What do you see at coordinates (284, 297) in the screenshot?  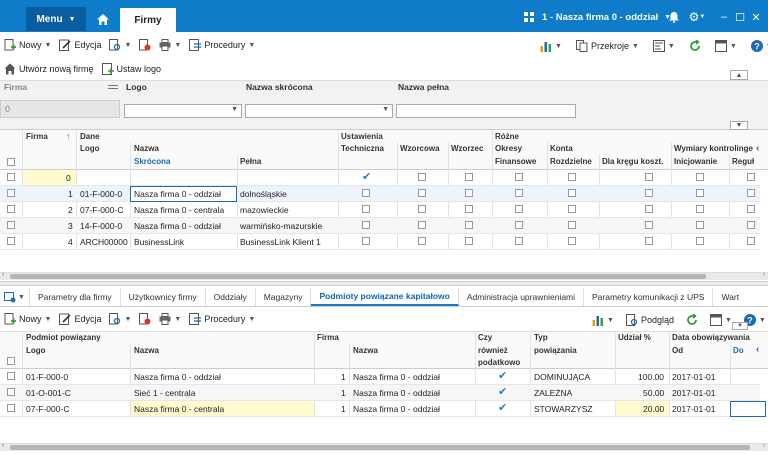 I see `tab-magazyny: Magazyny` at bounding box center [284, 297].